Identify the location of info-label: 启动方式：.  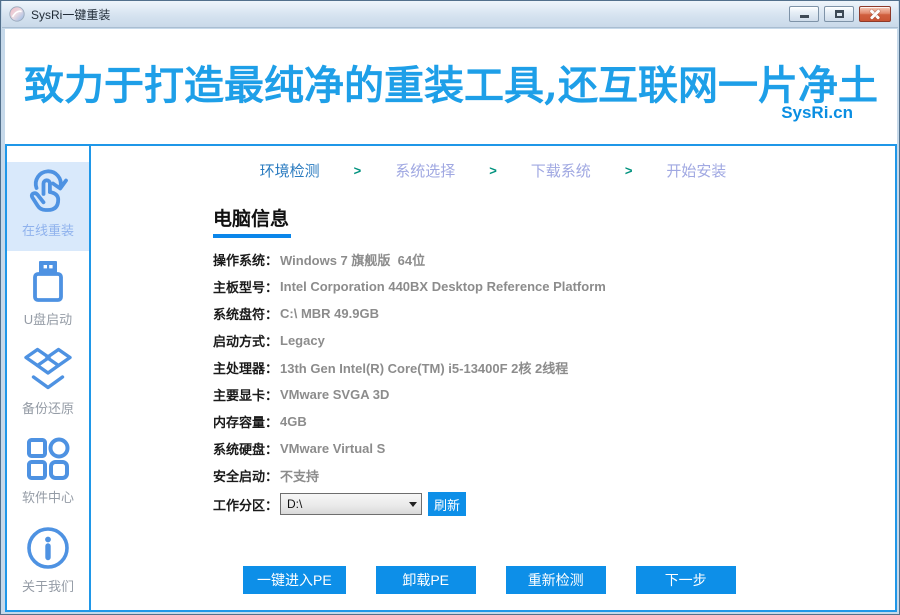
(246, 341).